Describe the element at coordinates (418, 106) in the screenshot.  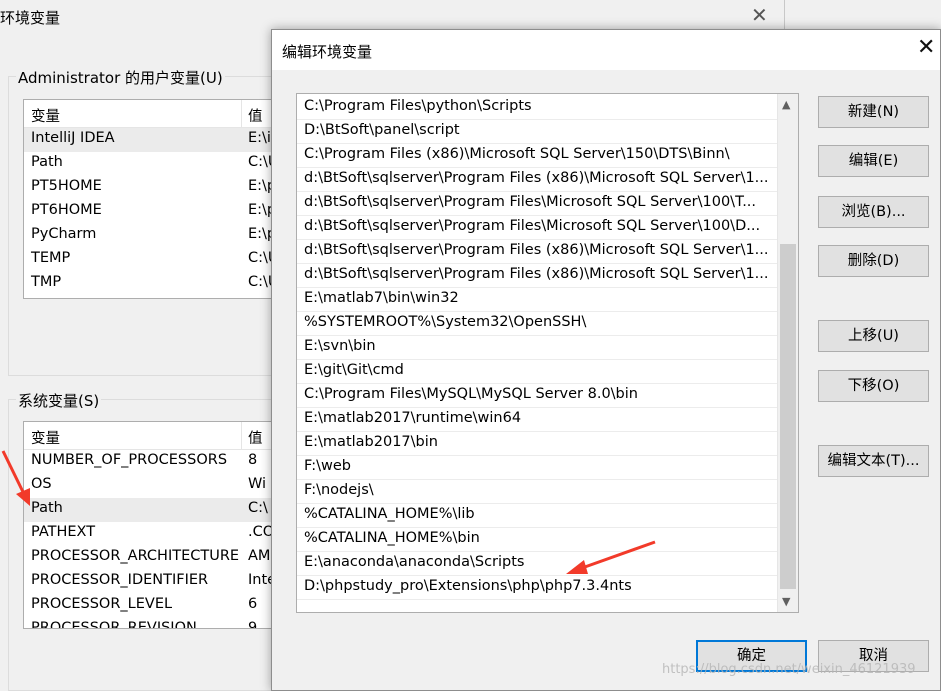
I see `path-text: C:\Program Files\python\Scripts` at that location.